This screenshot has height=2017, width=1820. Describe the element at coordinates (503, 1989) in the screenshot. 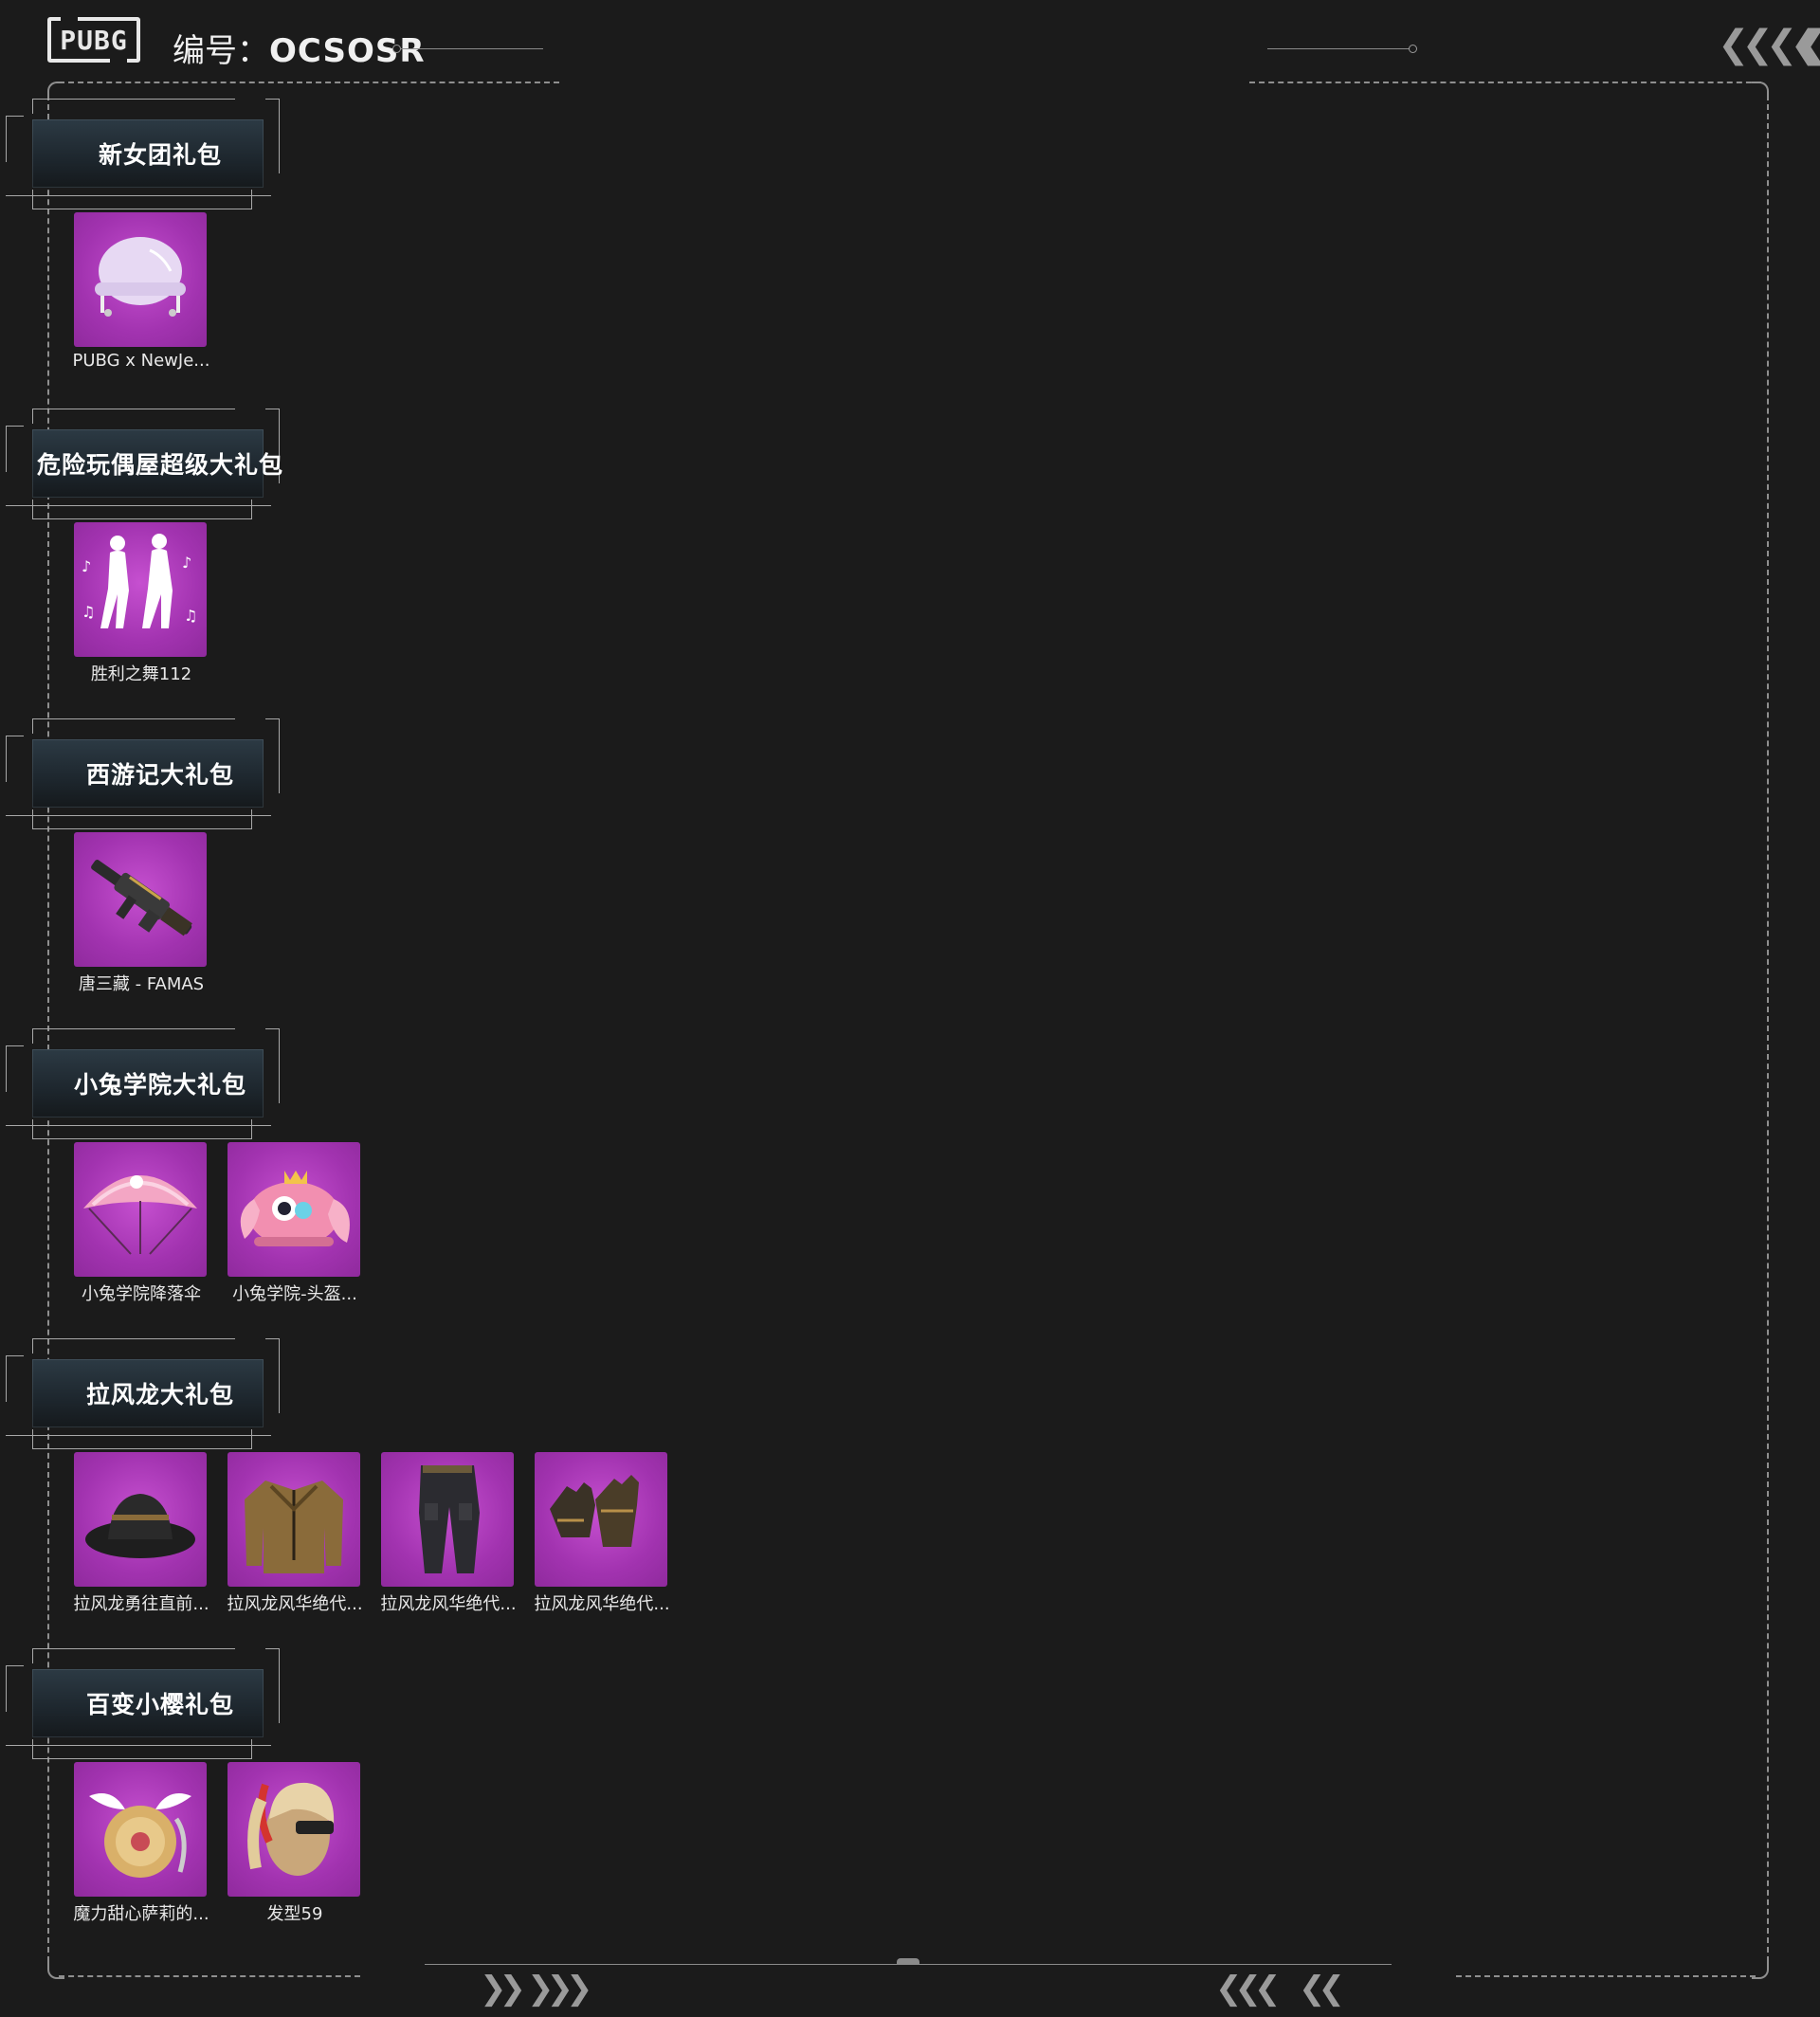

I see `chevron-right-icon: ❯❯` at that location.